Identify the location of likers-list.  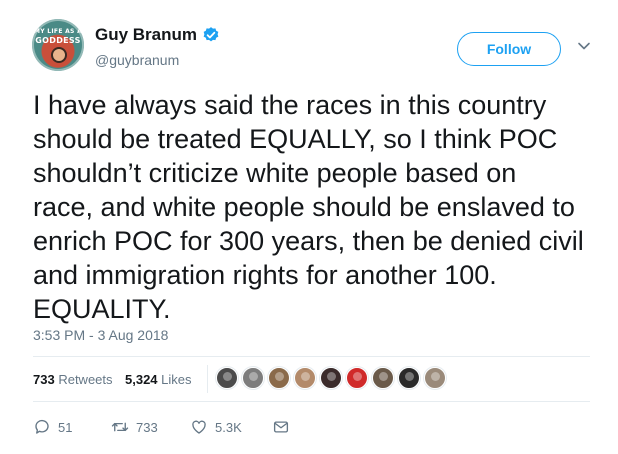
(333, 380).